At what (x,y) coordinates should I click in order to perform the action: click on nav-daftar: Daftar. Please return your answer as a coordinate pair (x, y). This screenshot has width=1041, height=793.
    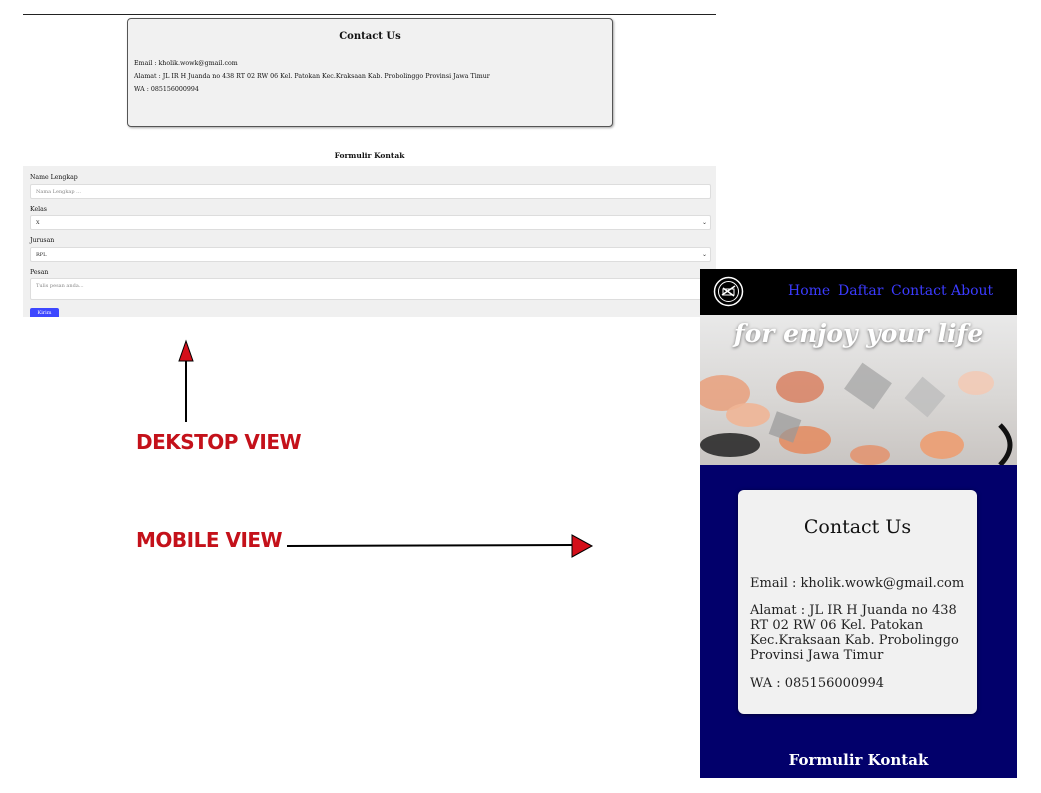
    Looking at the image, I should click on (860, 291).